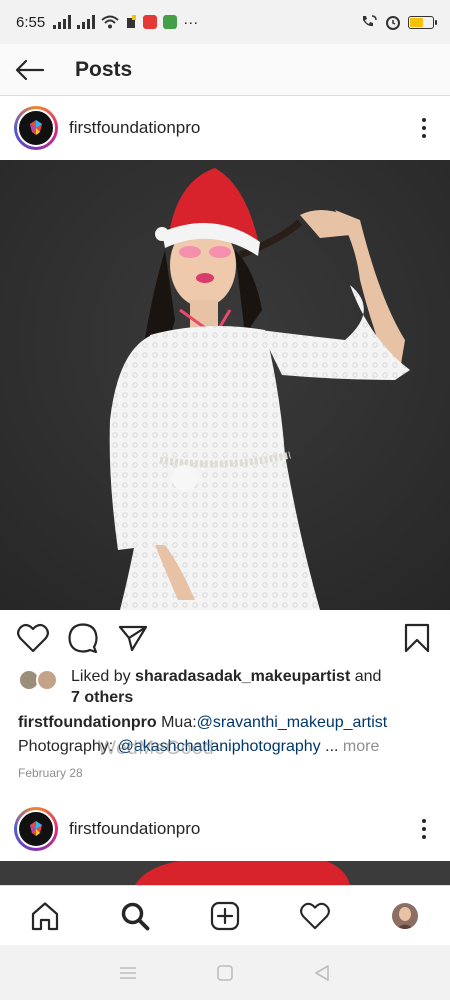  I want to click on back-button, so click(30, 70).